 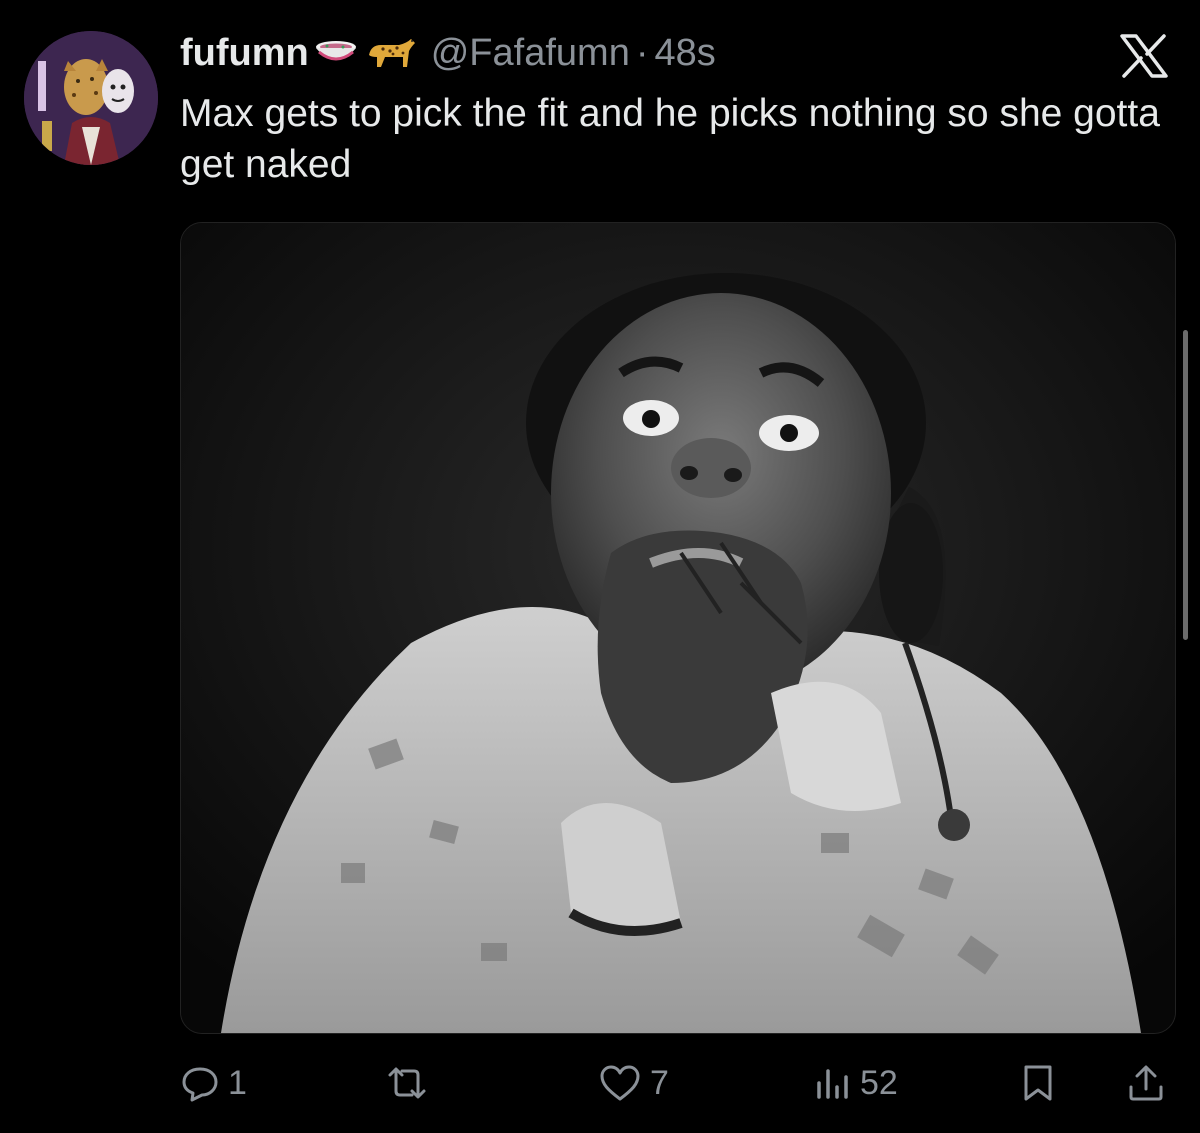 I want to click on reply-count: 1, so click(x=237, y=1082).